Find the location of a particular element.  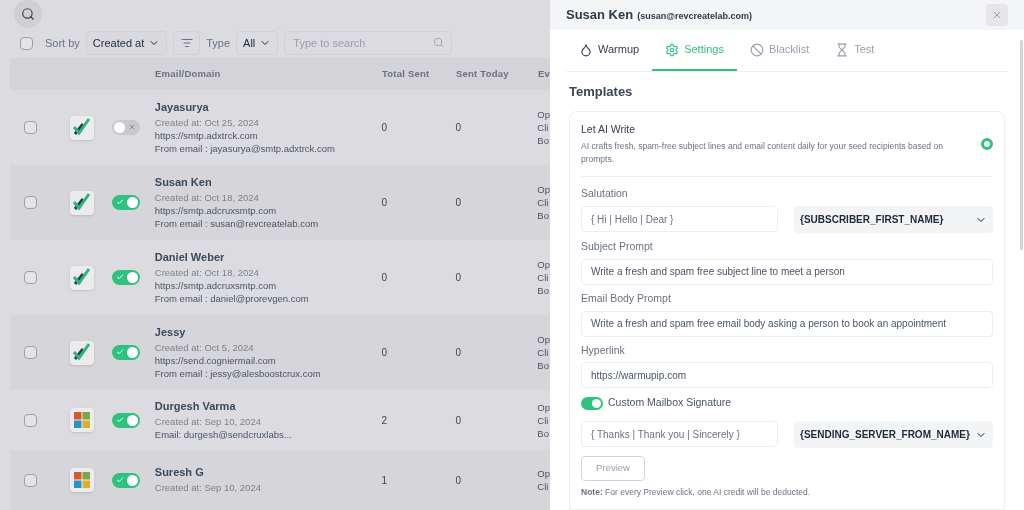

search-icon is located at coordinates (439, 42).